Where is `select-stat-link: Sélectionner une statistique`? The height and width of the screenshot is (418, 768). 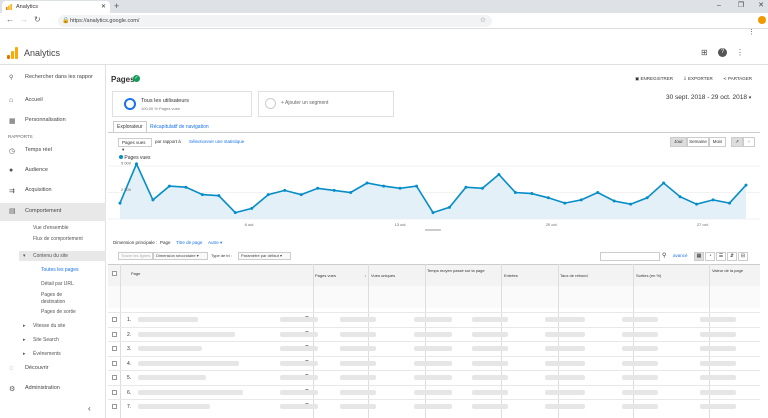 select-stat-link: Sélectionner une statistique is located at coordinates (216, 141).